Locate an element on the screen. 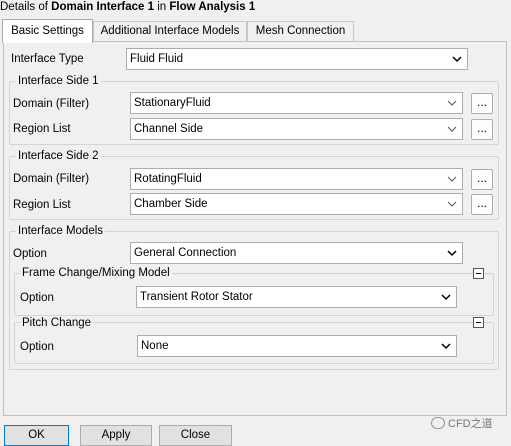 The height and width of the screenshot is (446, 511). frame-change-title: Frame Change/Mixing Model is located at coordinates (96, 273).